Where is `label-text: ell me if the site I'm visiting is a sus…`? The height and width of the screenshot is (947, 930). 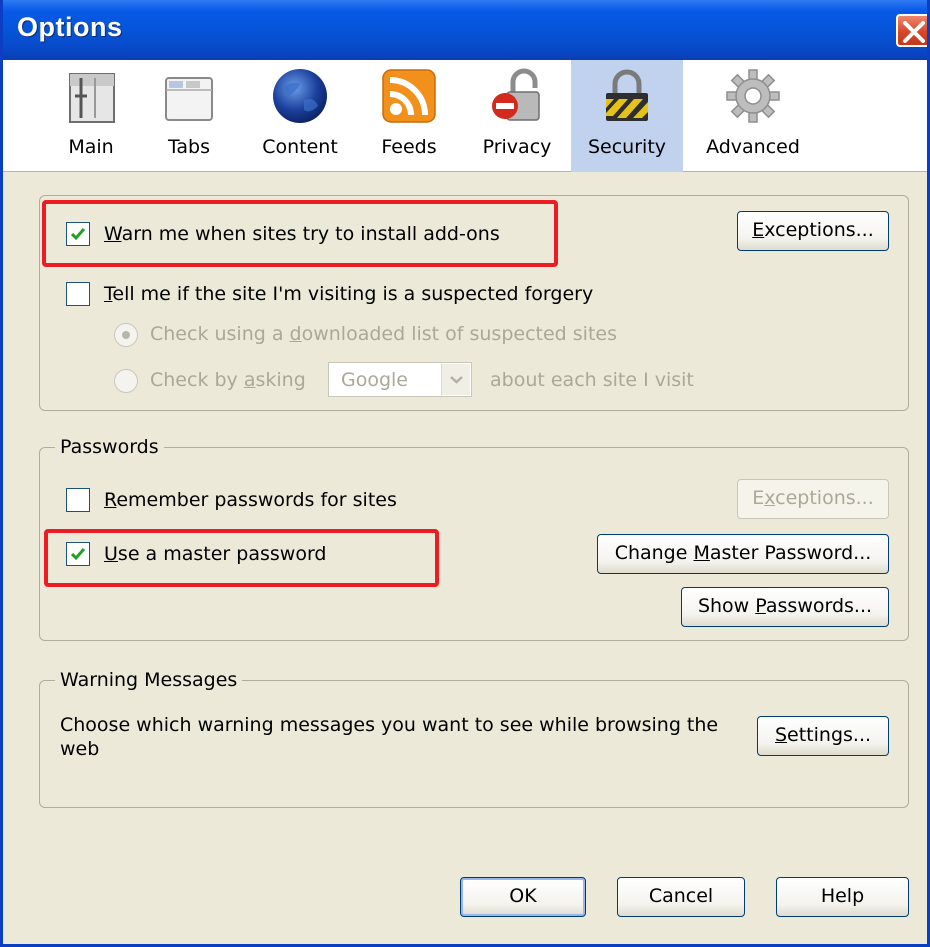 label-text: ell me if the site I'm visiting is a sus… is located at coordinates (353, 294).